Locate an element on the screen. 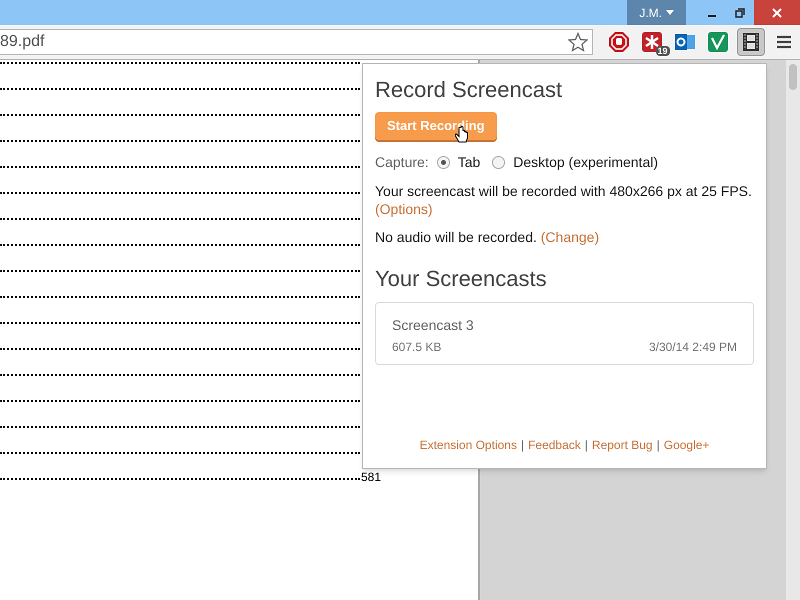 The width and height of the screenshot is (800, 600). audio-info-text: No audio will be recorded. (Change) is located at coordinates (487, 237).